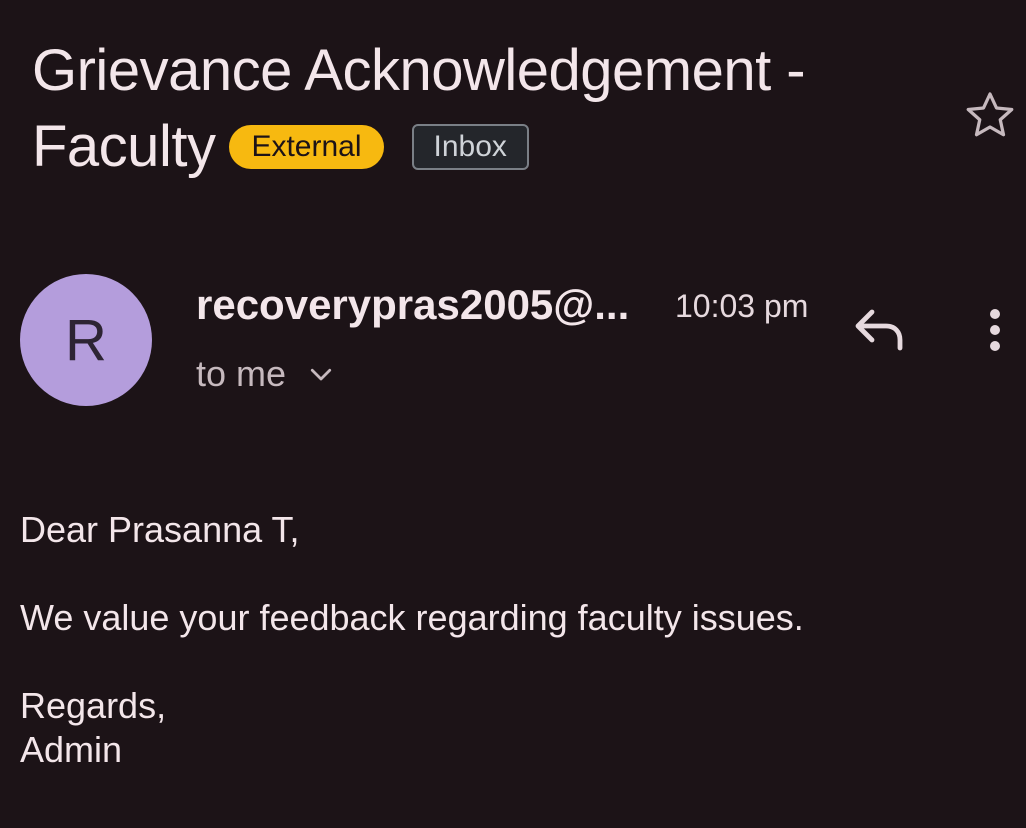 The image size is (1026, 828). I want to click on star-icon-svg, so click(990, 114).